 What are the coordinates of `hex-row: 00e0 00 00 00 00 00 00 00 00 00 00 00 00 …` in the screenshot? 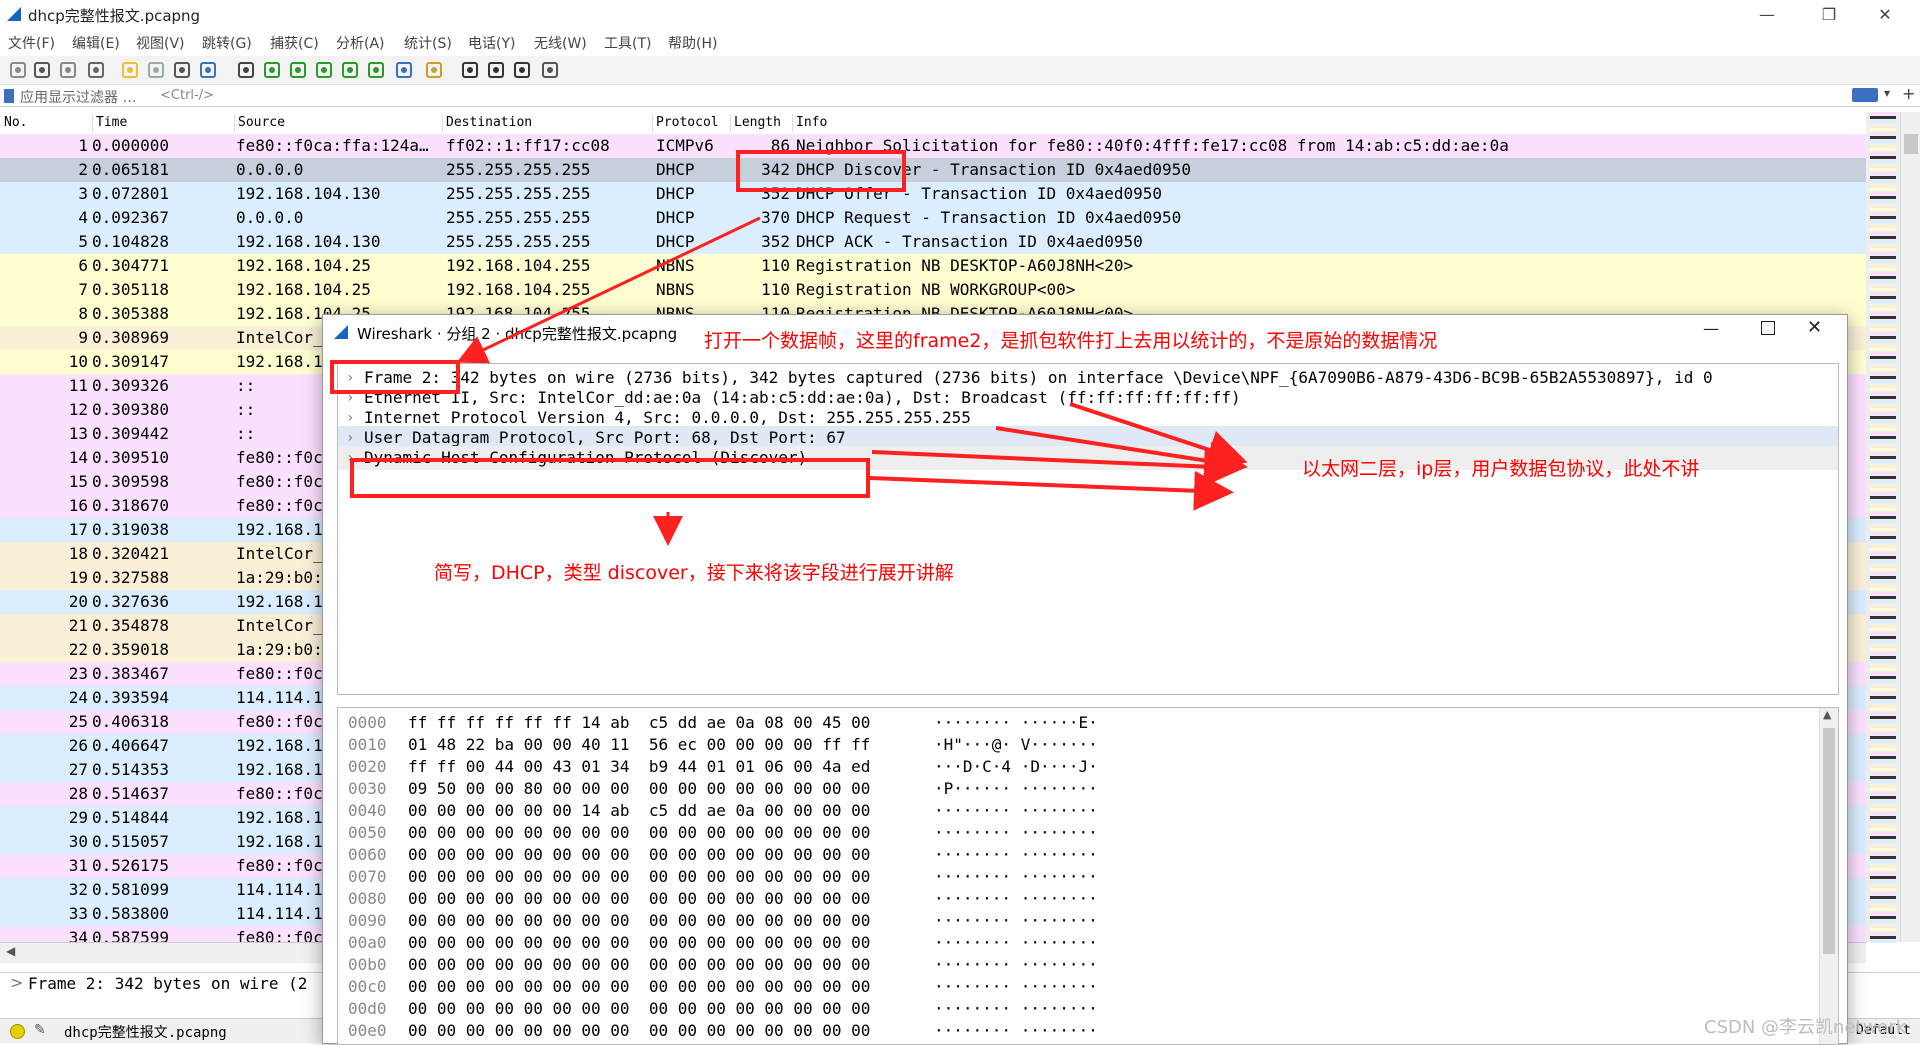 It's located at (1078, 1031).